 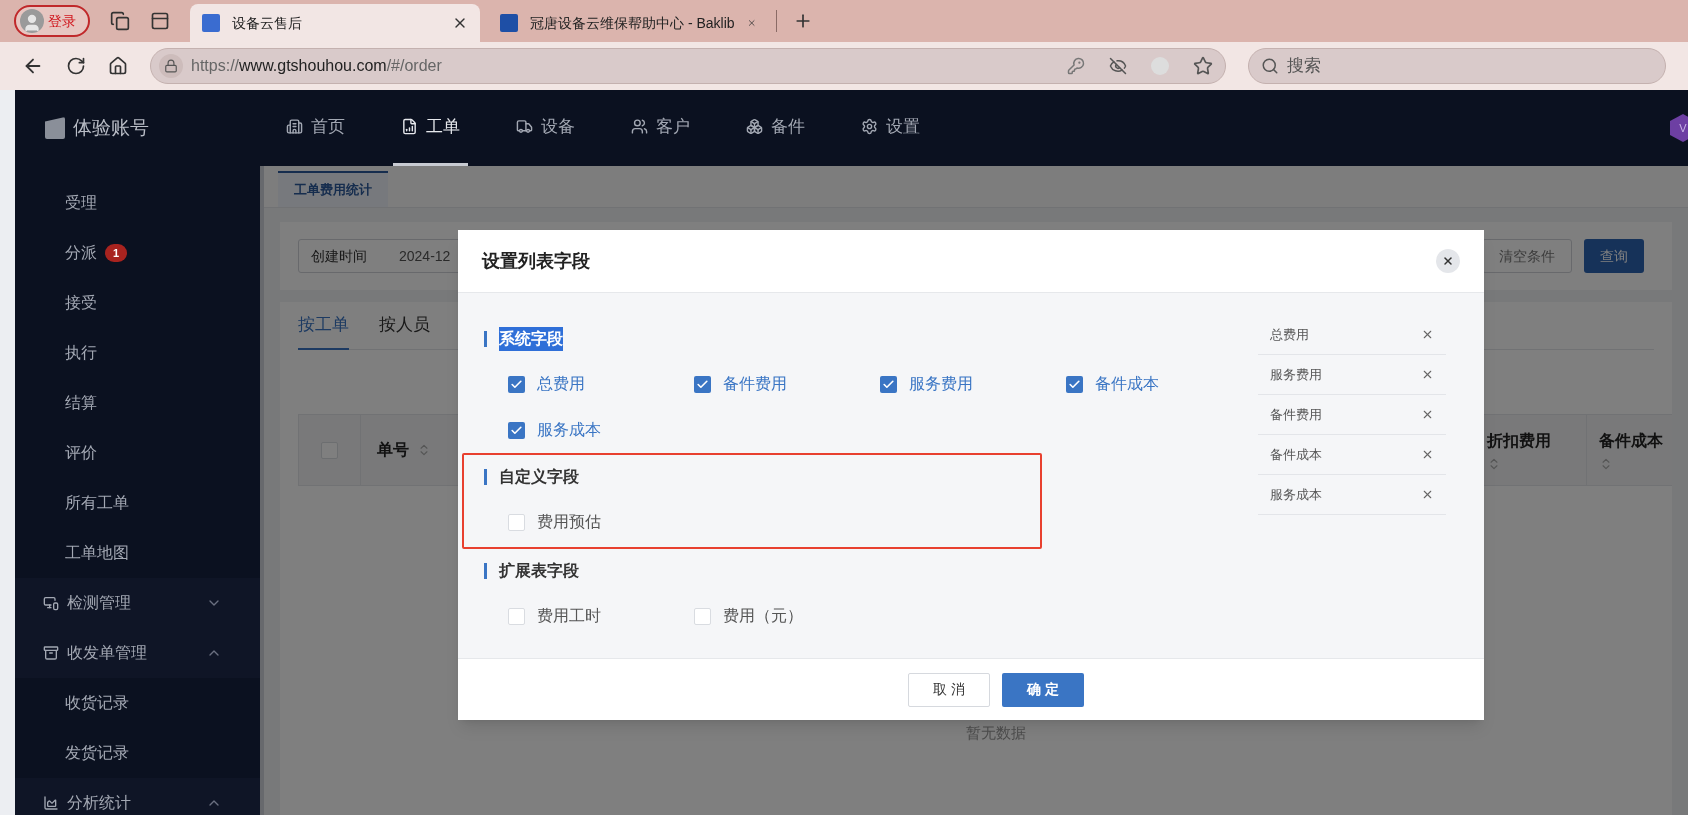 What do you see at coordinates (97, 503) in the screenshot?
I see `sidebar-item: 所有工单` at bounding box center [97, 503].